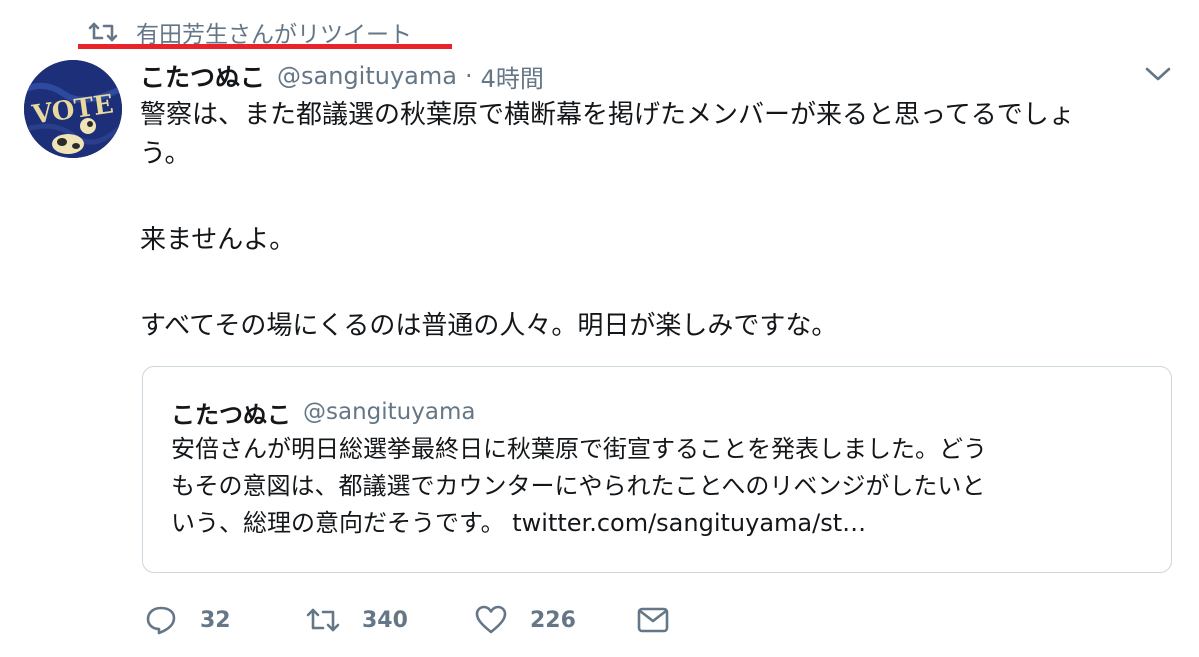 Image resolution: width=1199 pixels, height=657 pixels. I want to click on retweet-button: 340, so click(390, 620).